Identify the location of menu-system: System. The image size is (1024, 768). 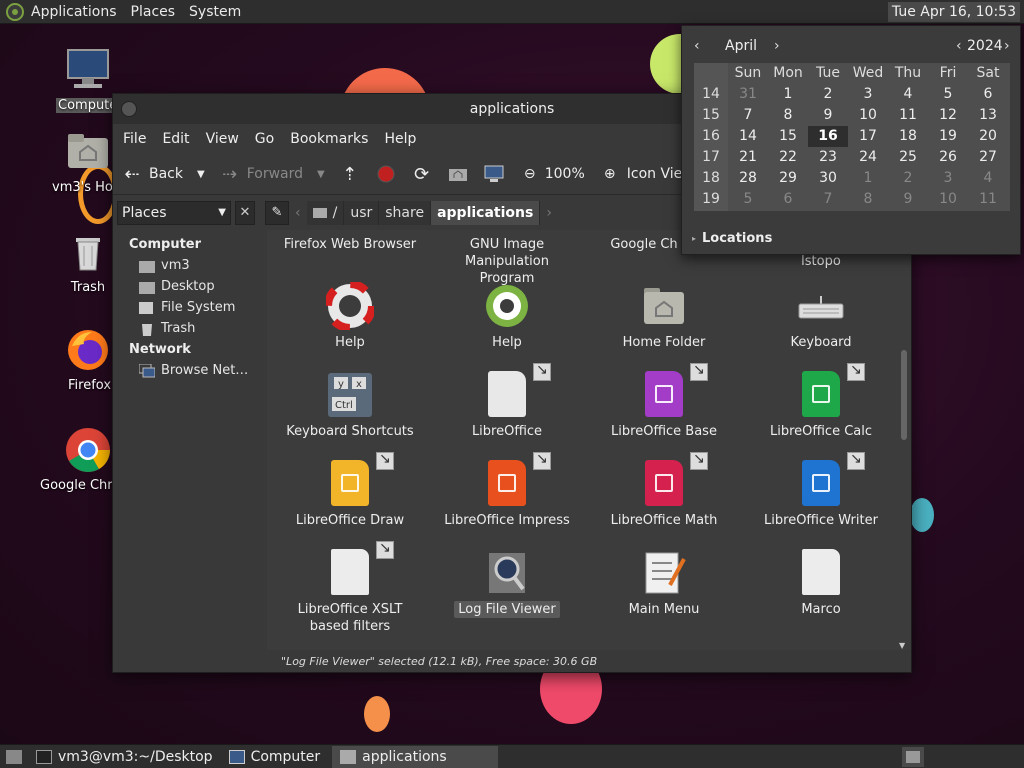
(215, 12).